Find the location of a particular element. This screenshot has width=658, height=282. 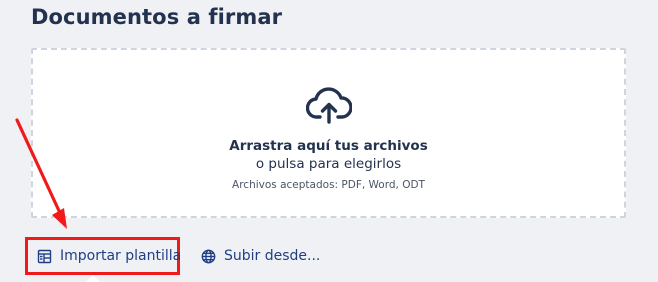

page-title: Documentos a firmar is located at coordinates (157, 17).